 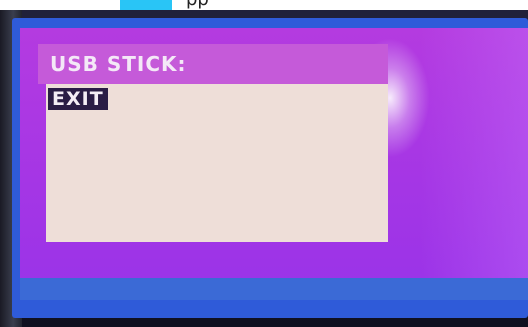 I want to click on menu-header: USB STICK:, so click(x=213, y=64).